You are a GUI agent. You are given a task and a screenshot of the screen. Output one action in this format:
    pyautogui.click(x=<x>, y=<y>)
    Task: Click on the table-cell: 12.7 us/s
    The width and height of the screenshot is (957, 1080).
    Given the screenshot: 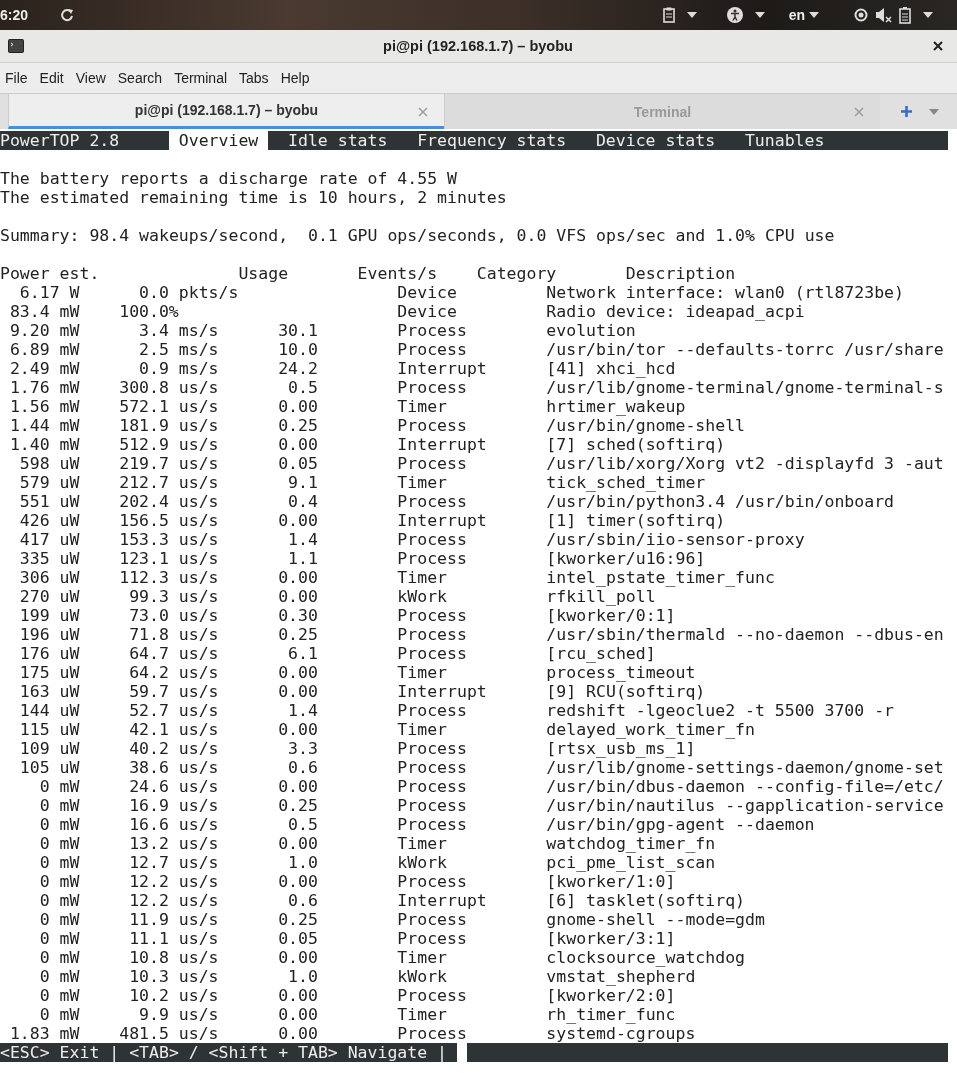 What is the action you would take?
    pyautogui.click(x=174, y=862)
    